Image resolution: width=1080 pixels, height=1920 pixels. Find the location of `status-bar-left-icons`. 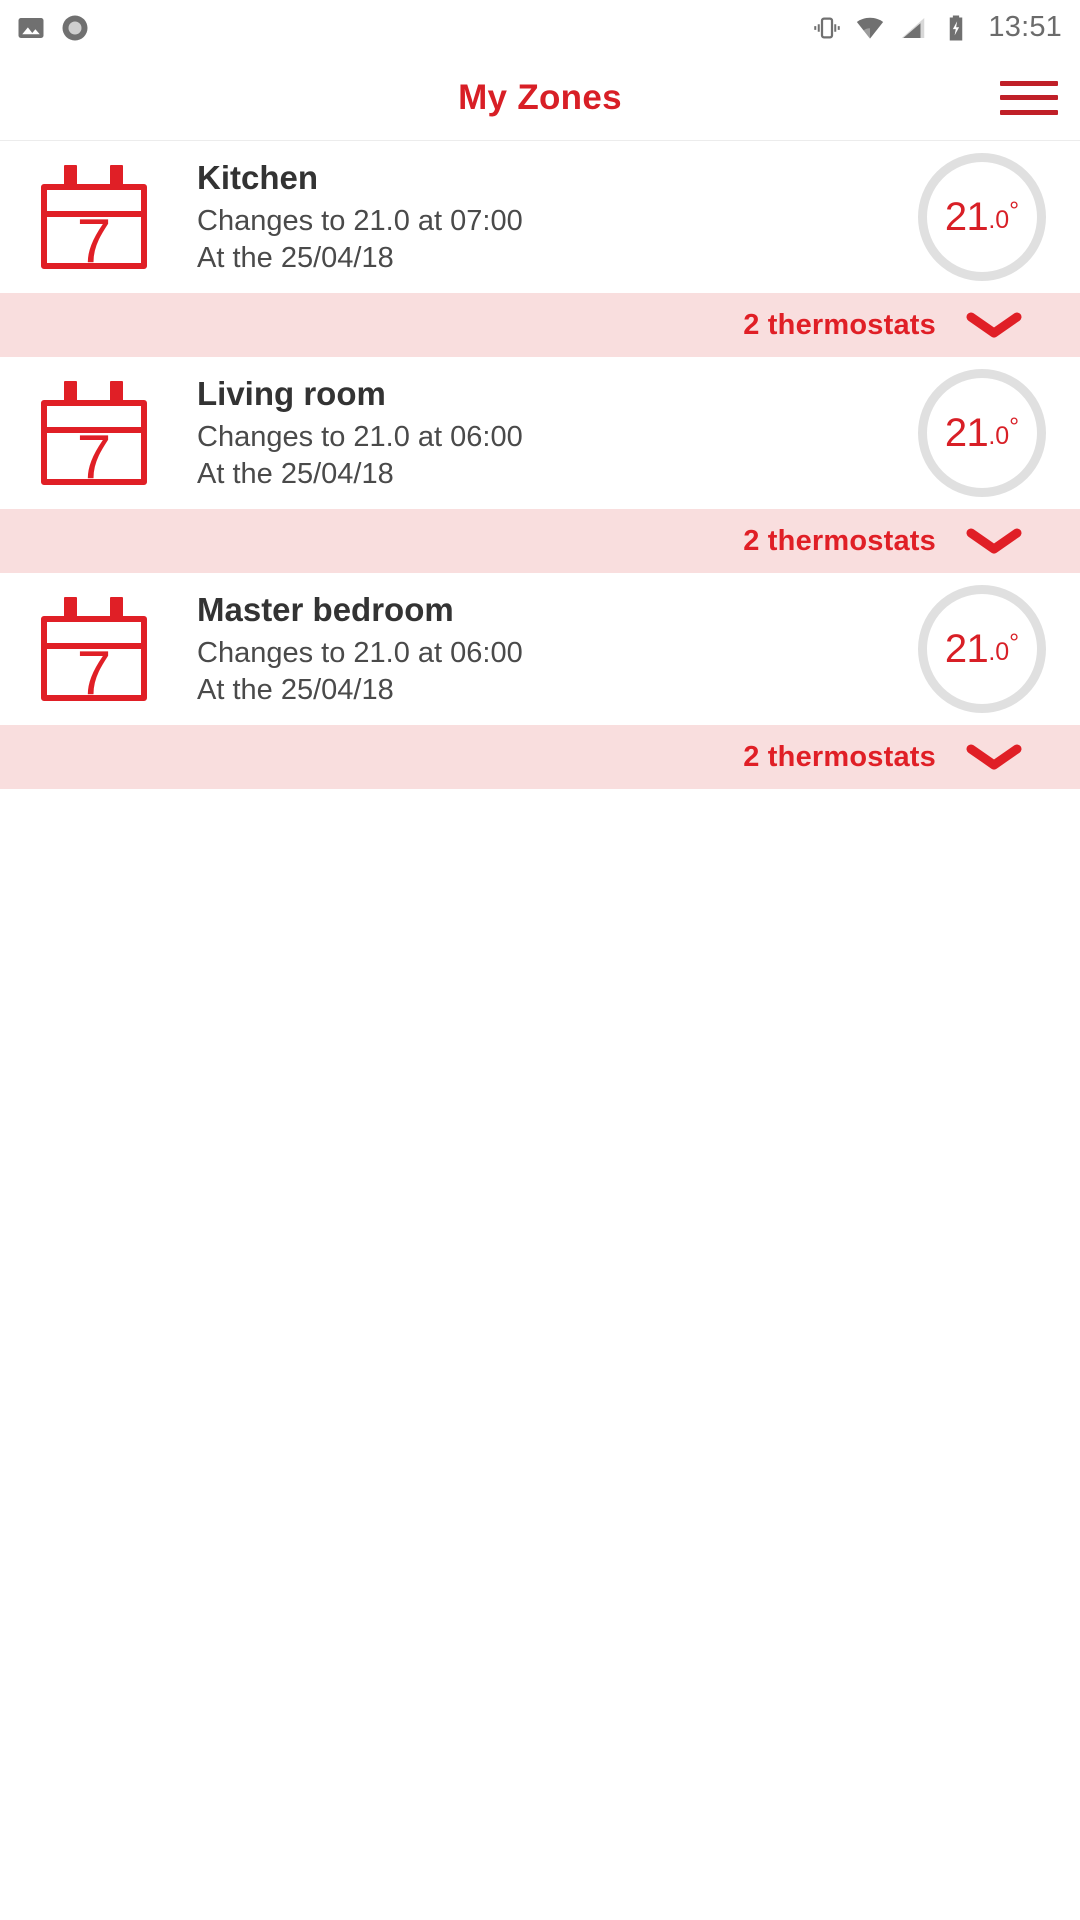

status-bar-left-icons is located at coordinates (53, 28).